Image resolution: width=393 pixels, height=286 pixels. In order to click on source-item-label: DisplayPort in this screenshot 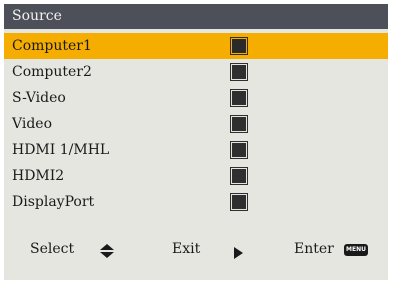, I will do `click(53, 202)`.